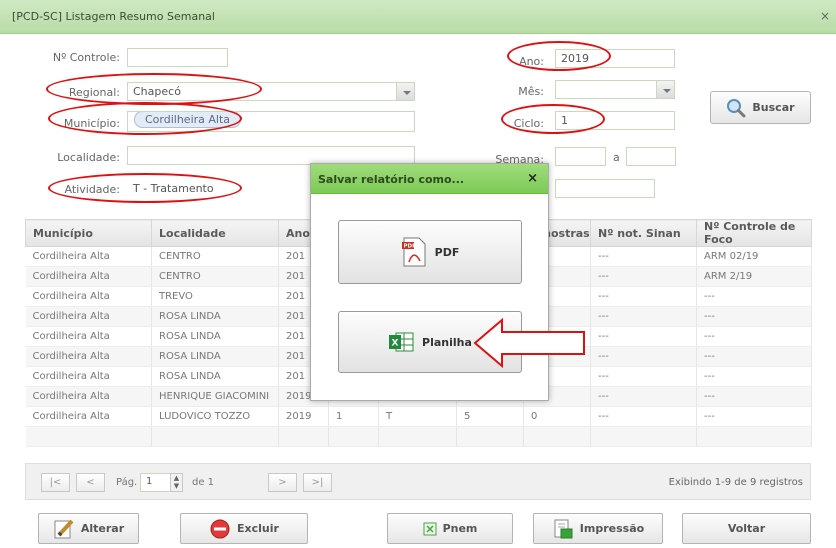 The height and width of the screenshot is (548, 836). What do you see at coordinates (563, 528) in the screenshot?
I see `print-report-icon` at bounding box center [563, 528].